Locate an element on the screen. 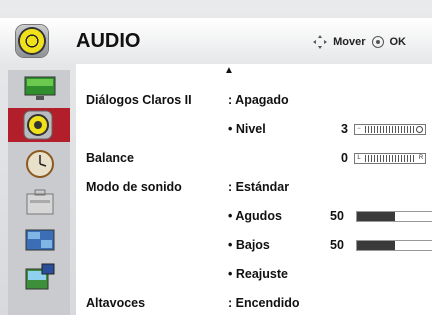 This screenshot has height=315, width=432. sidebar-item-options is located at coordinates (39, 201).